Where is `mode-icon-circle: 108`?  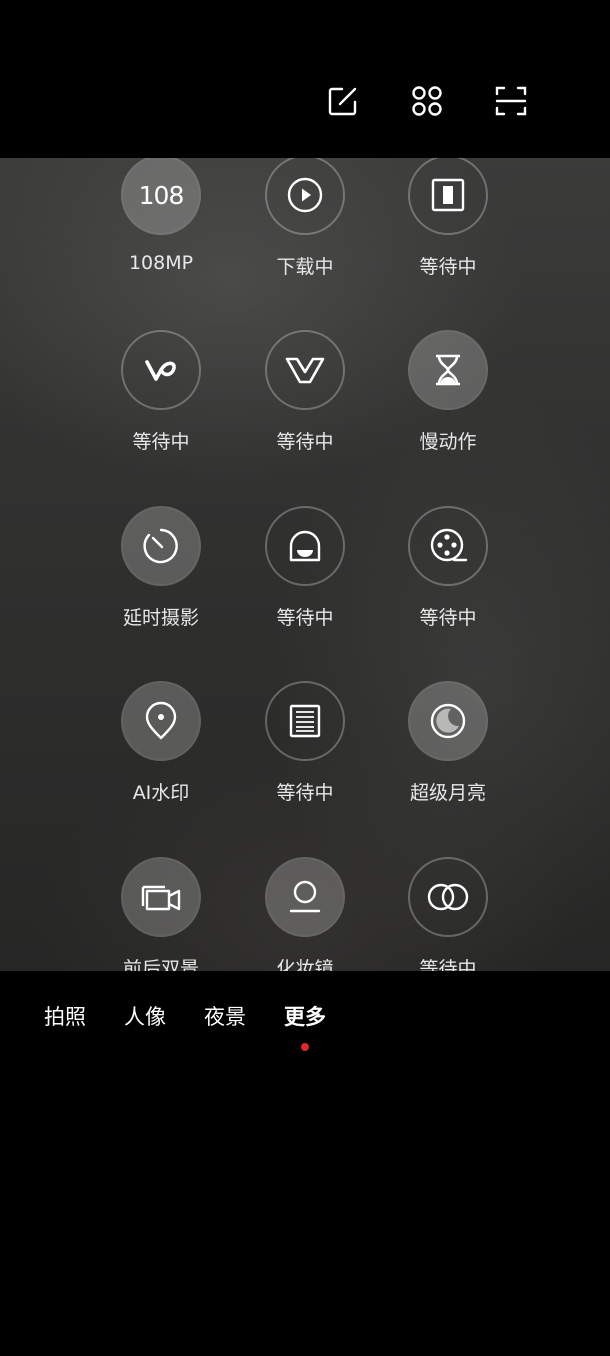 mode-icon-circle: 108 is located at coordinates (161, 196).